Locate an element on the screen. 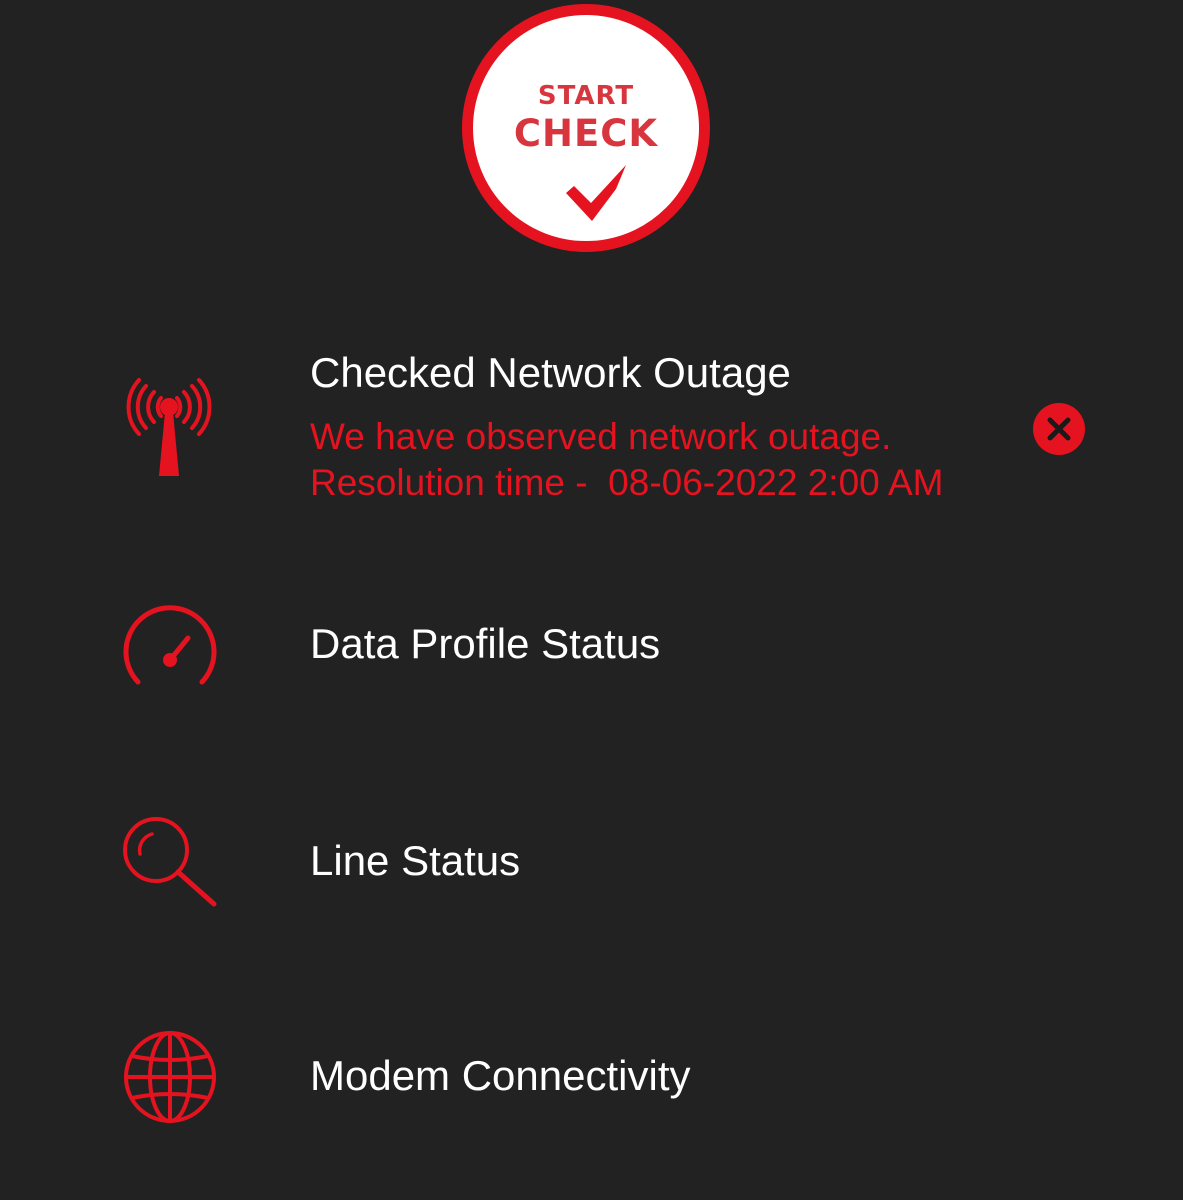  error-x-icon is located at coordinates (1059, 429).